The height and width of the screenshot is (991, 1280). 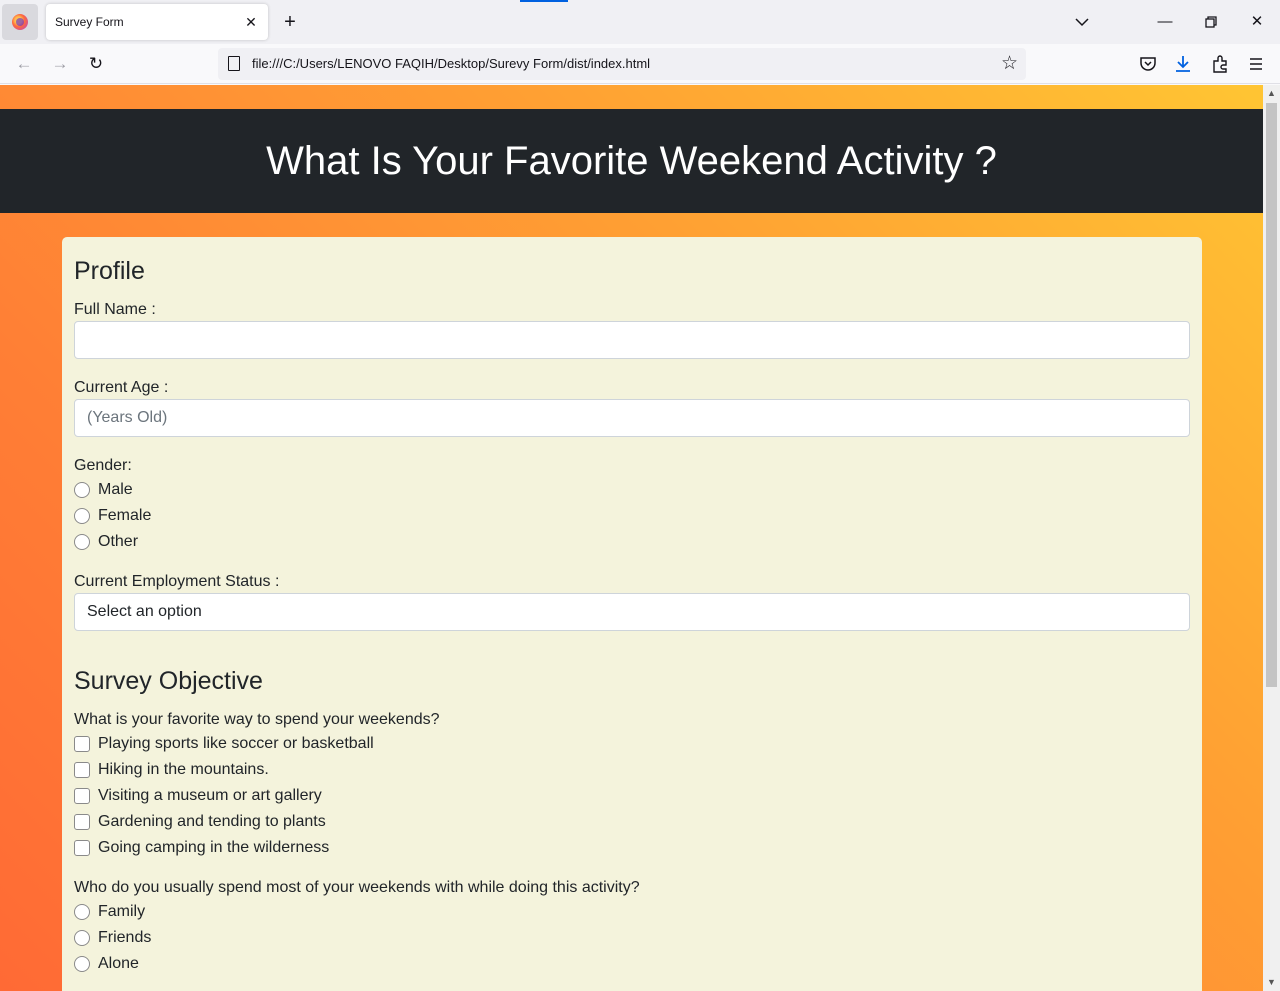 I want to click on activity-option-sports: Playing sports like soccer or basketball, so click(x=224, y=744).